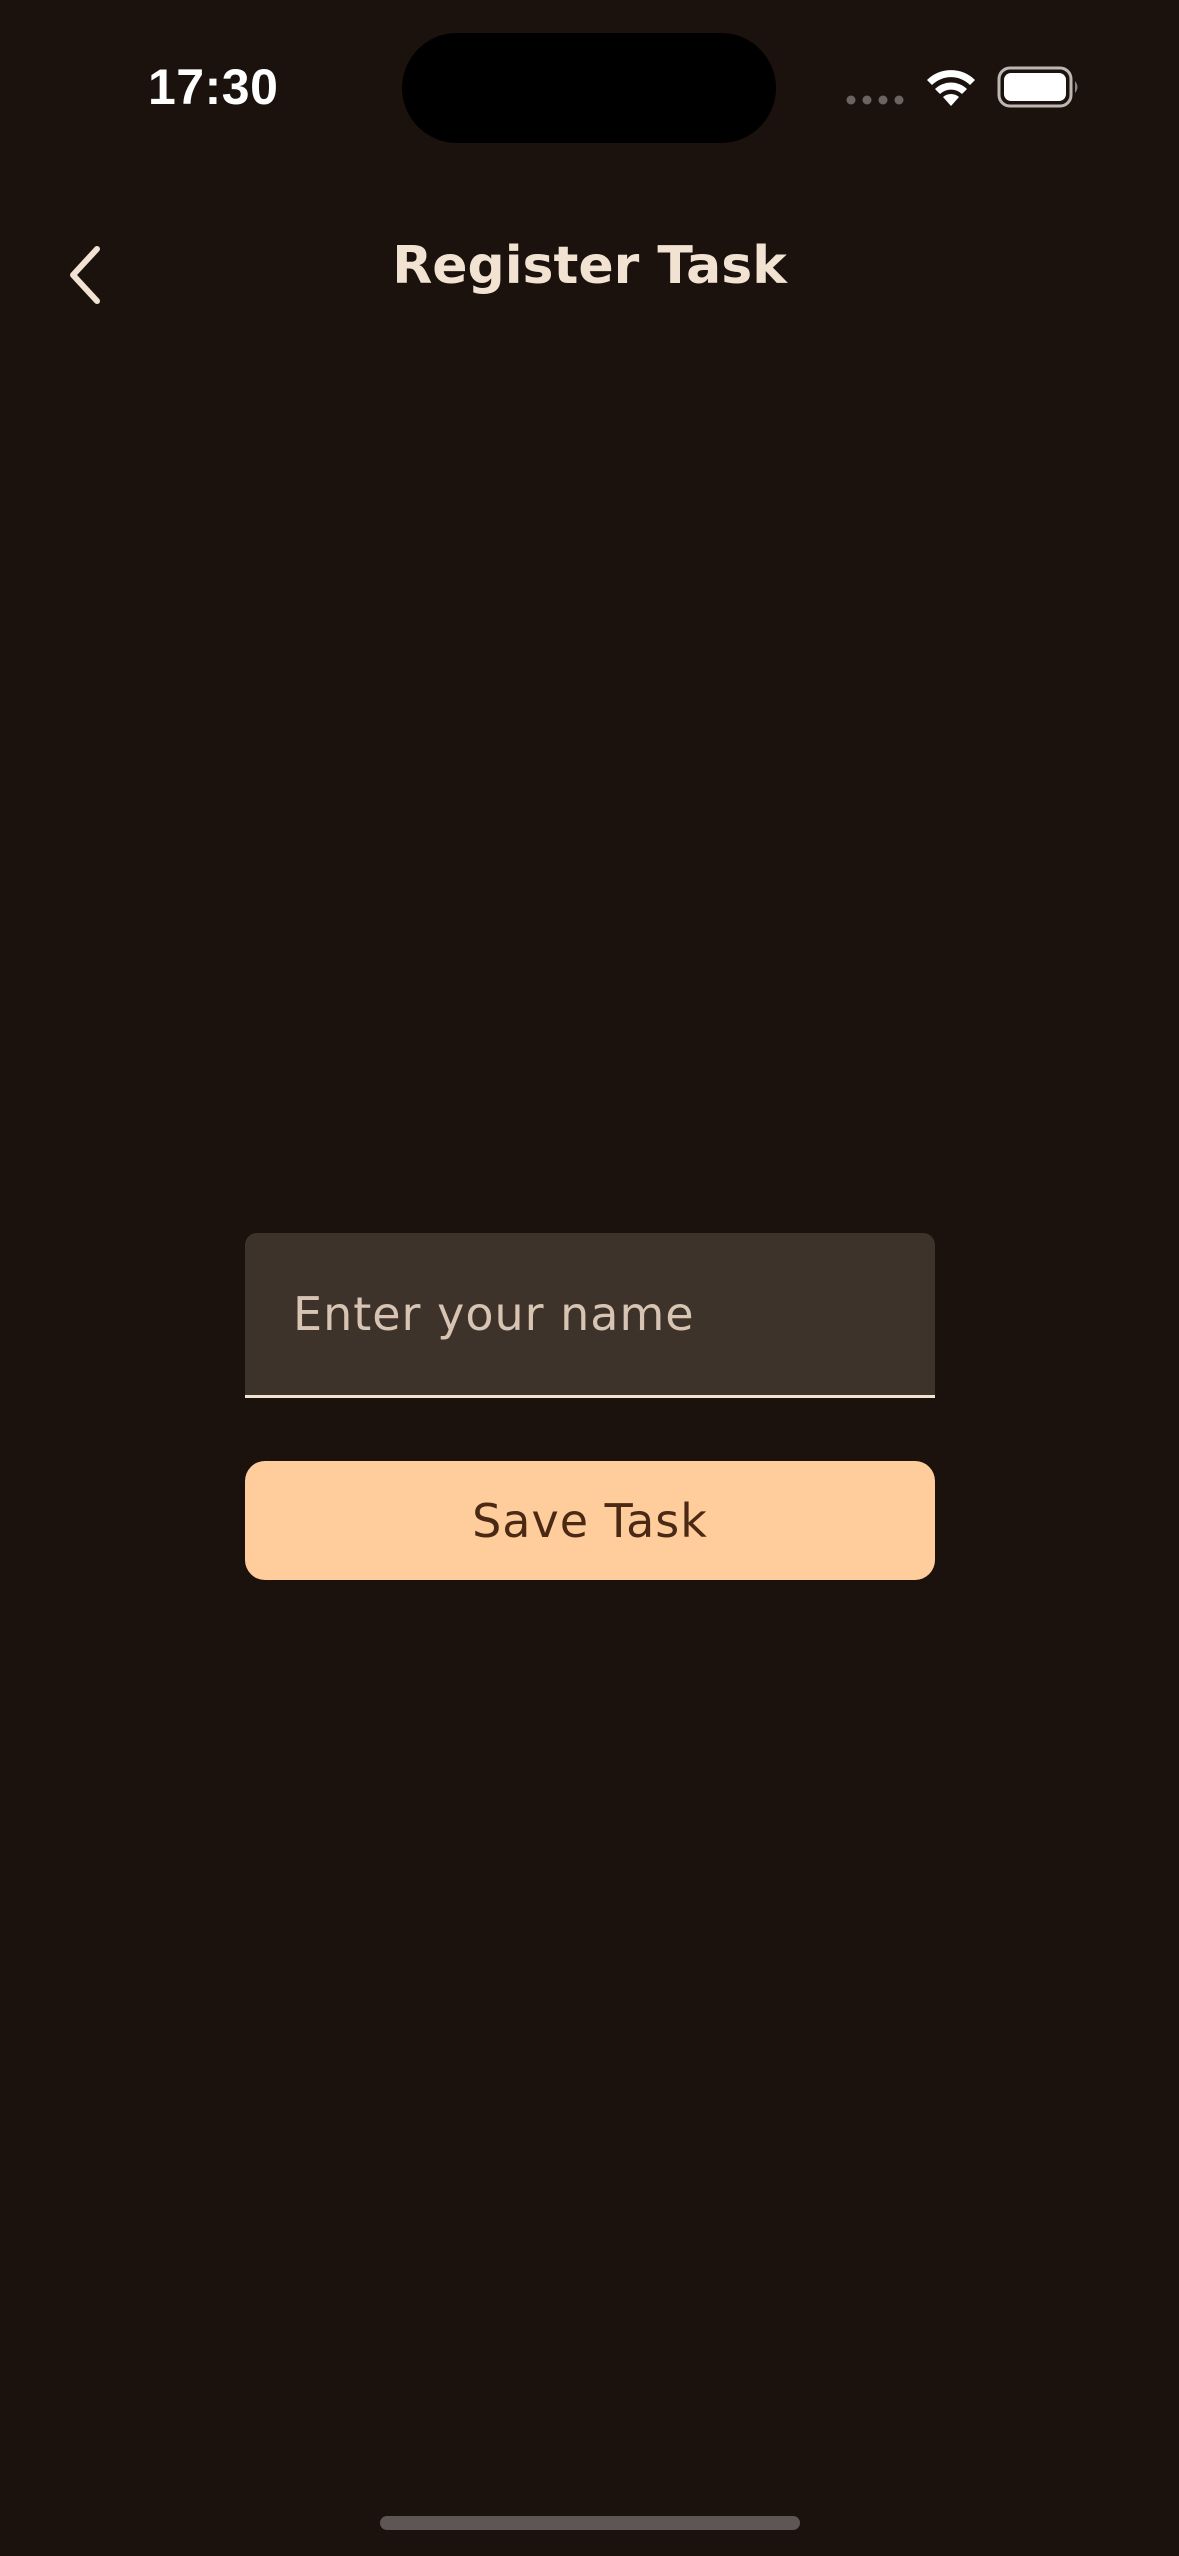 This screenshot has height=2556, width=1179. I want to click on dynamic-island, so click(589, 88).